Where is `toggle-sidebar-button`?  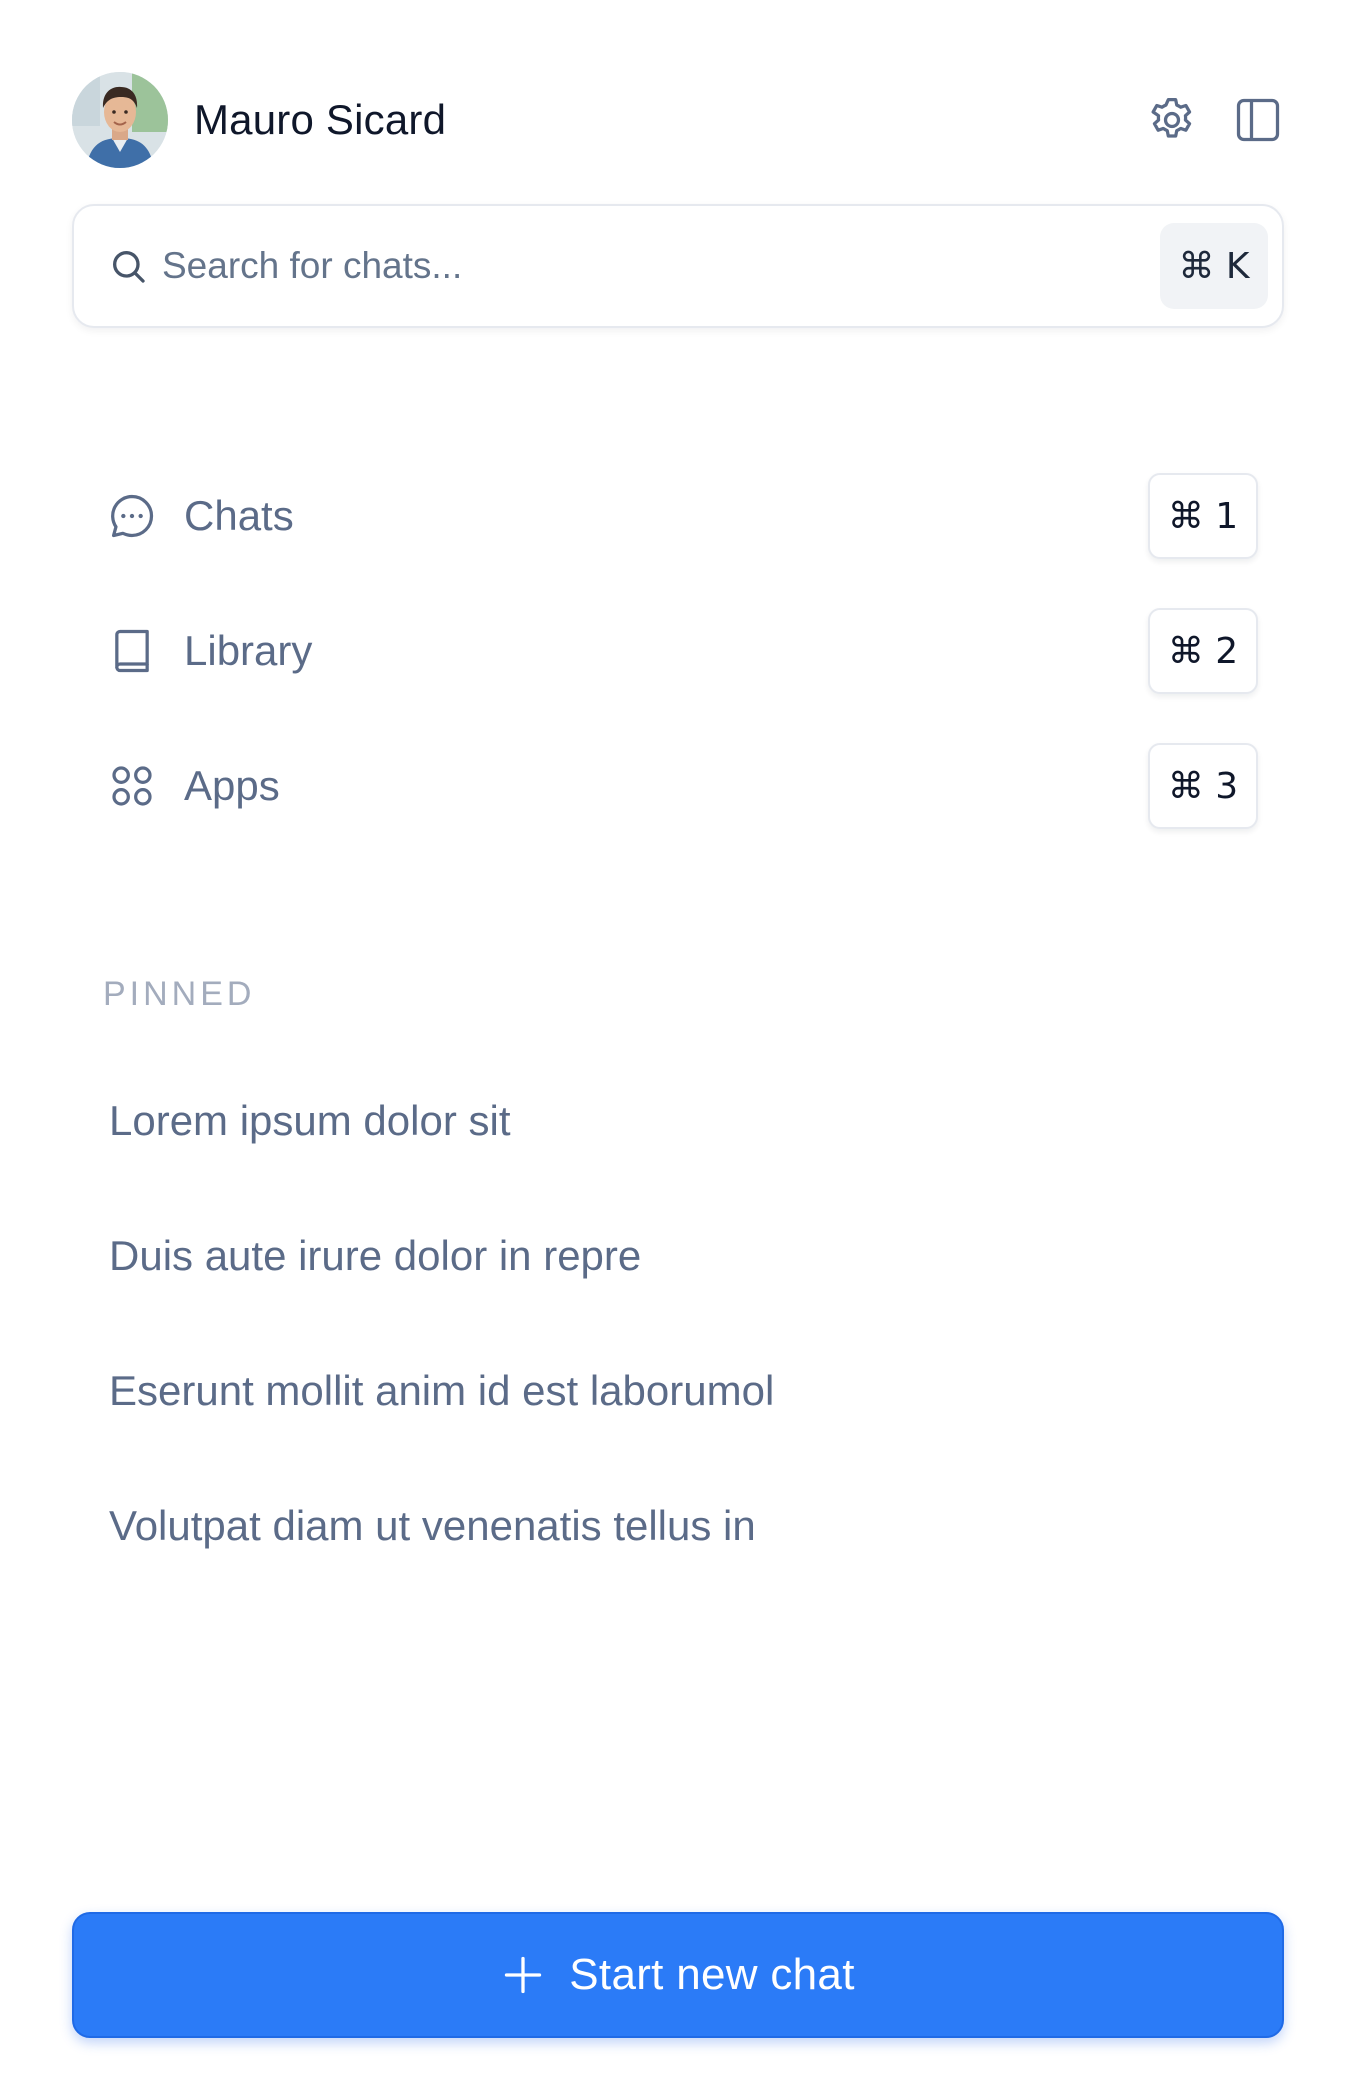 toggle-sidebar-button is located at coordinates (1258, 120).